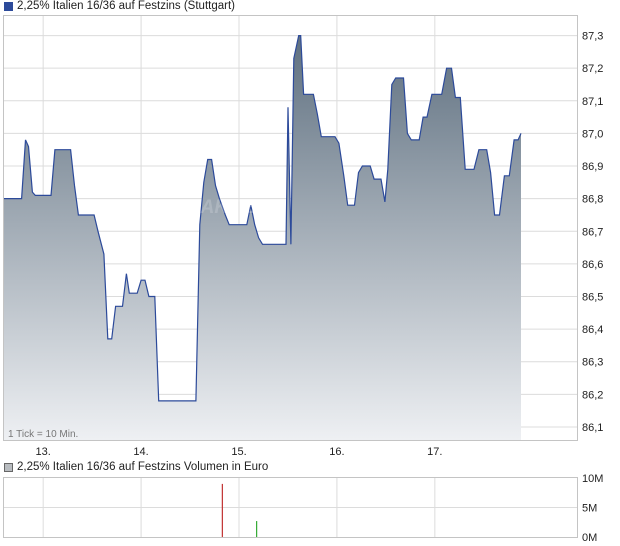 This screenshot has height=546, width=620. What do you see at coordinates (592, 69) in the screenshot?
I see `price-y-tick-label: 87,2` at bounding box center [592, 69].